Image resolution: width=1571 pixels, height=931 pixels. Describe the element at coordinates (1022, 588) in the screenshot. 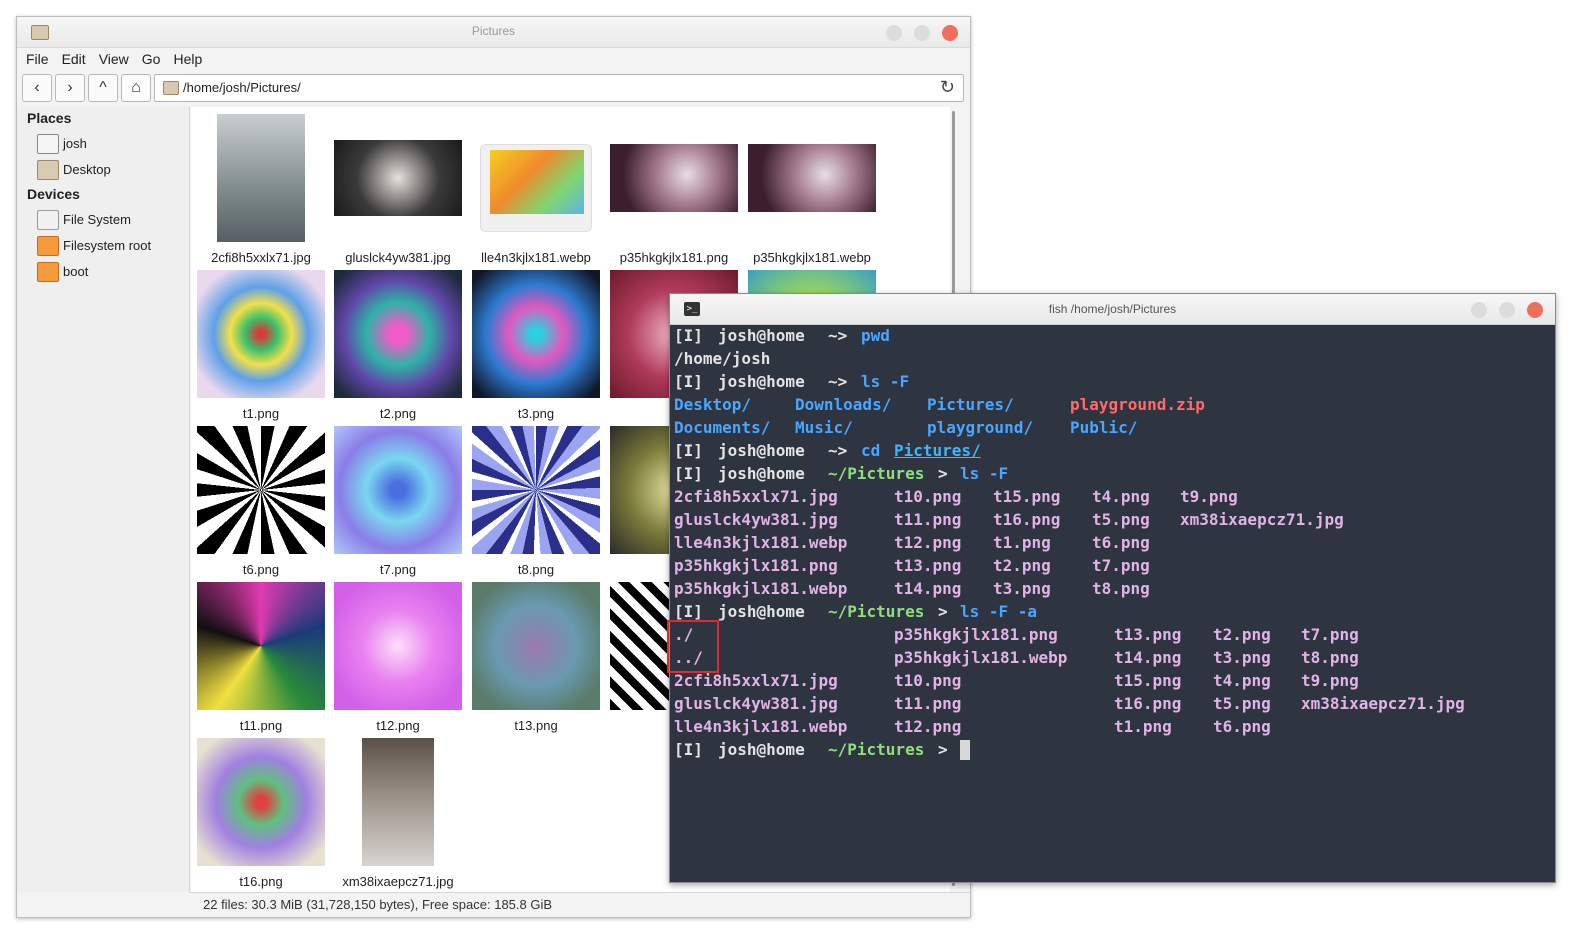

I see `terminal-token: t3.png` at that location.